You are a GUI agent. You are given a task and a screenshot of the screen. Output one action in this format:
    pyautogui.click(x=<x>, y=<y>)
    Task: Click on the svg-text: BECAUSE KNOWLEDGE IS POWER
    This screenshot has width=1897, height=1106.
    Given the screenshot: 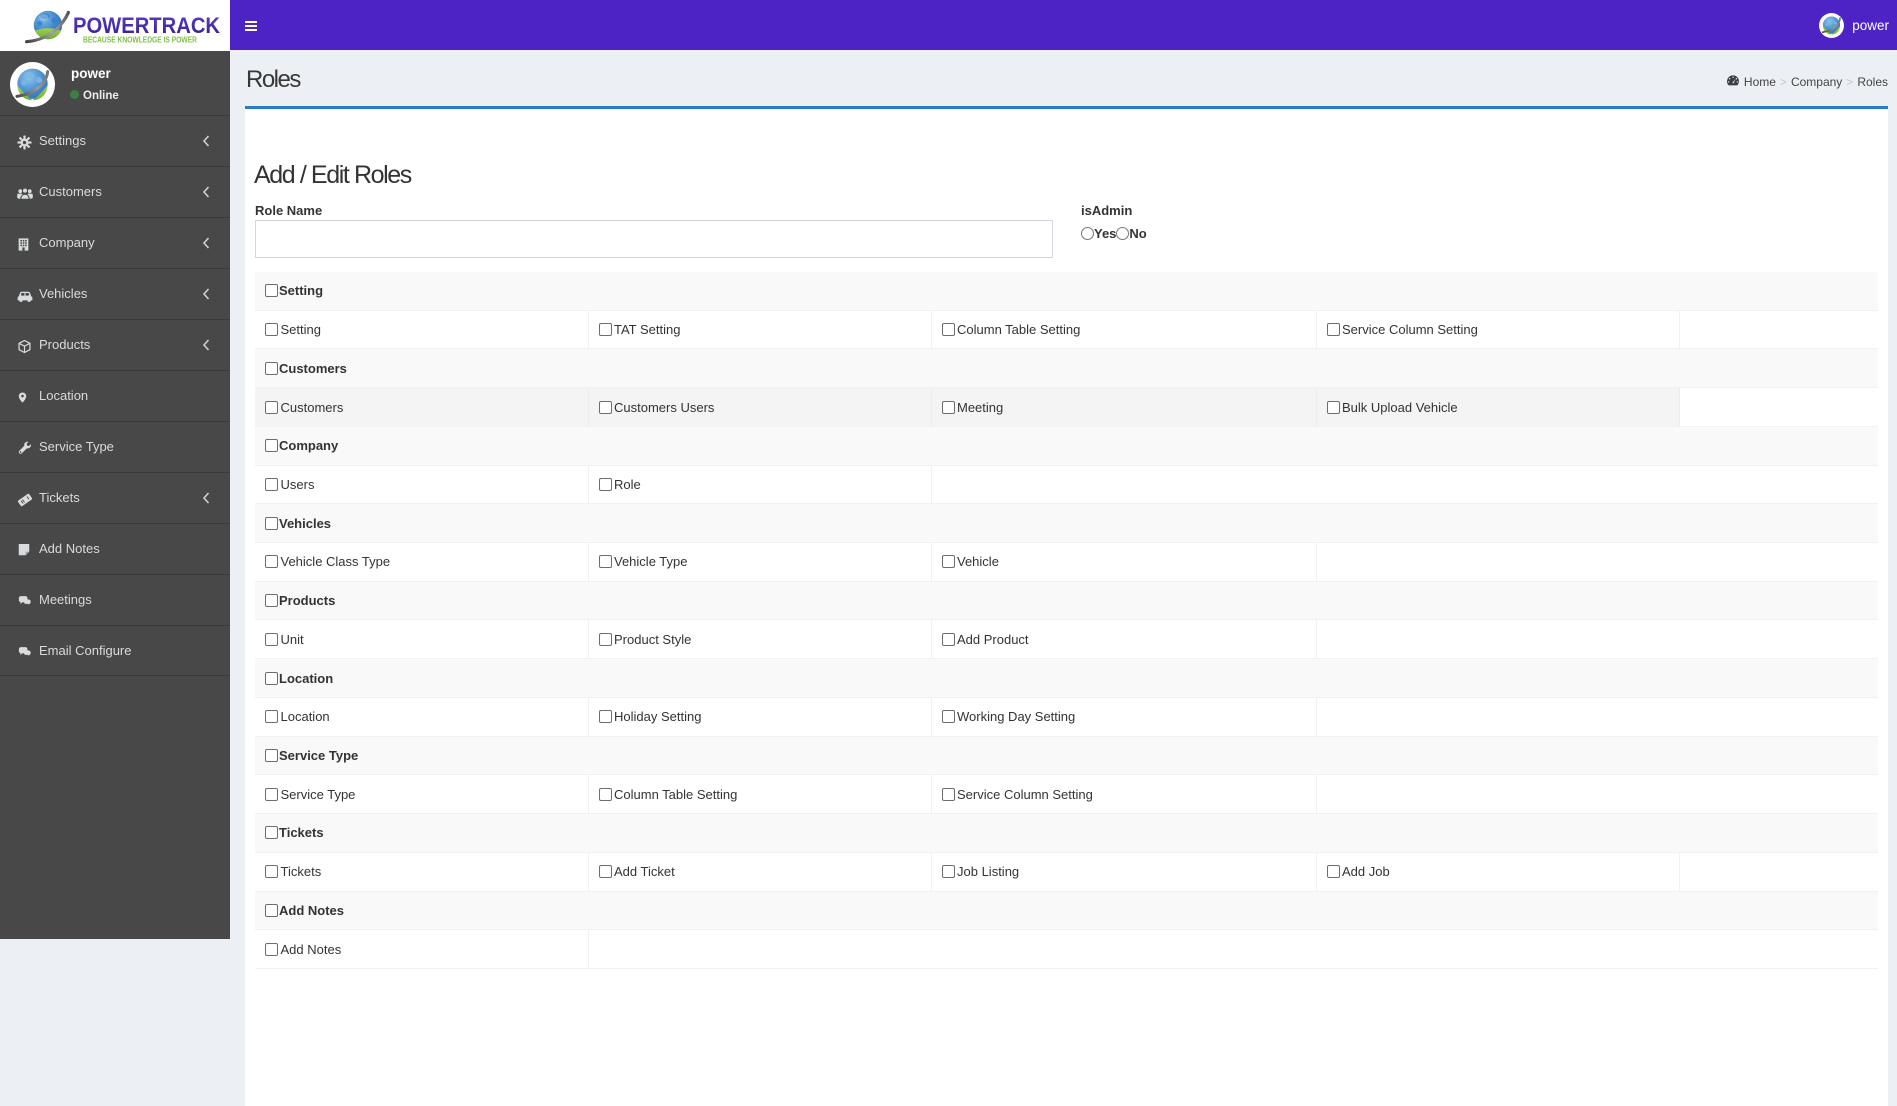 What is the action you would take?
    pyautogui.click(x=140, y=40)
    